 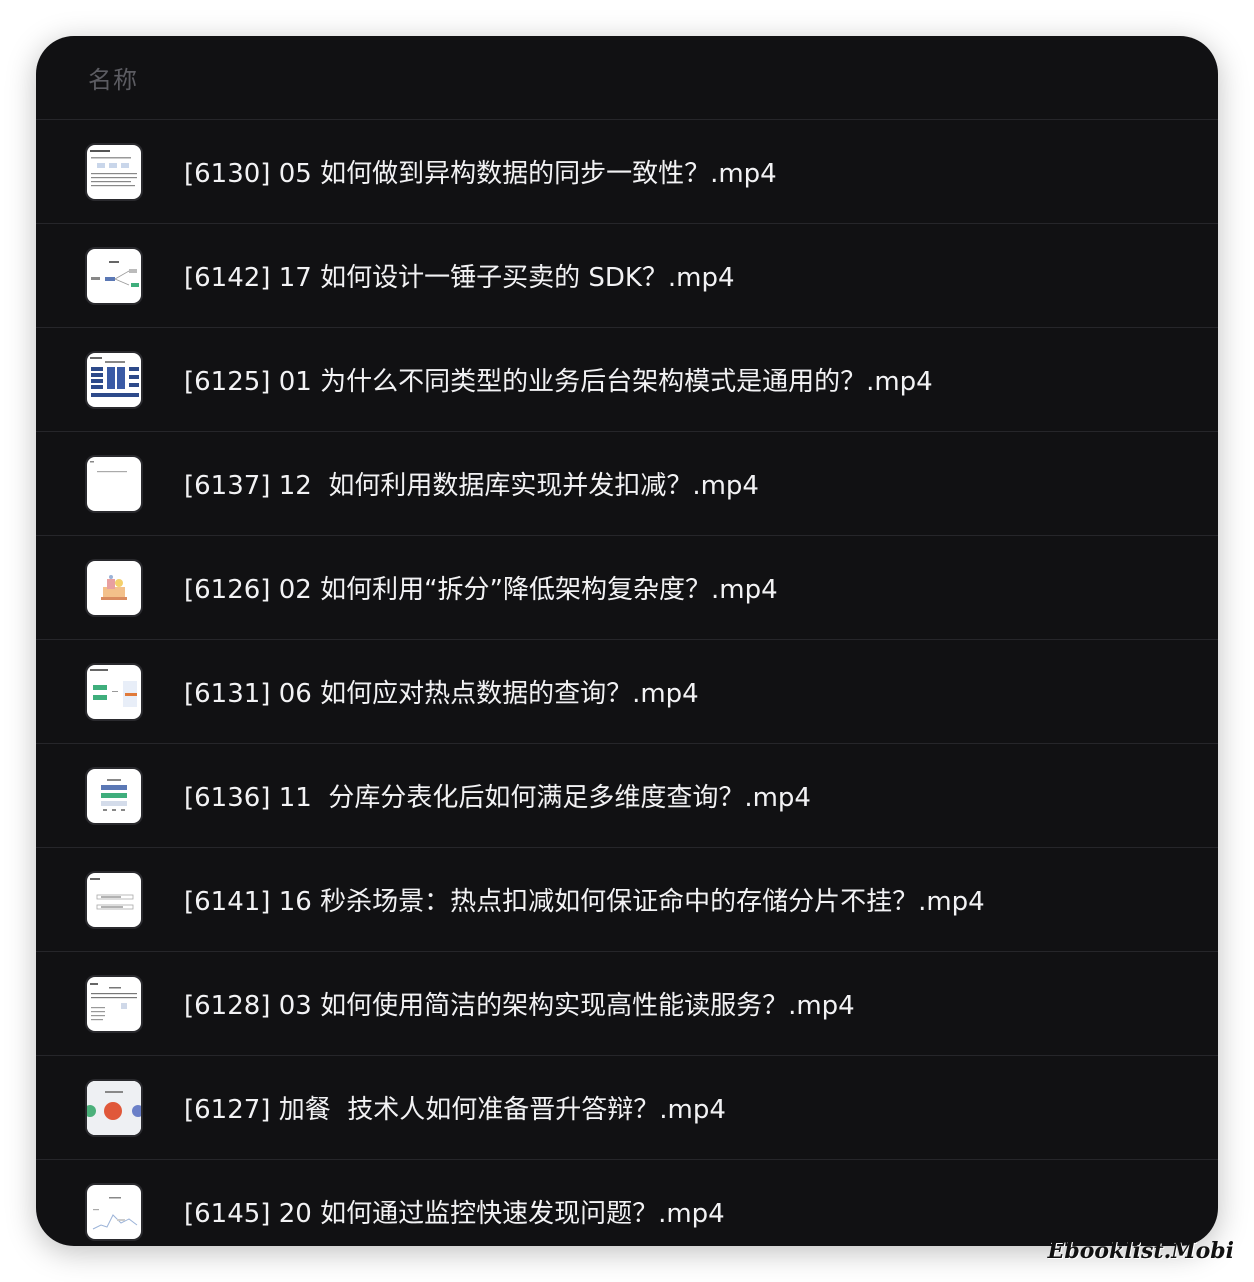 What do you see at coordinates (519, 1006) in the screenshot?
I see `file-name: [6128] 03 如何使用简洁的架构实现高性能读服务？.mp4` at bounding box center [519, 1006].